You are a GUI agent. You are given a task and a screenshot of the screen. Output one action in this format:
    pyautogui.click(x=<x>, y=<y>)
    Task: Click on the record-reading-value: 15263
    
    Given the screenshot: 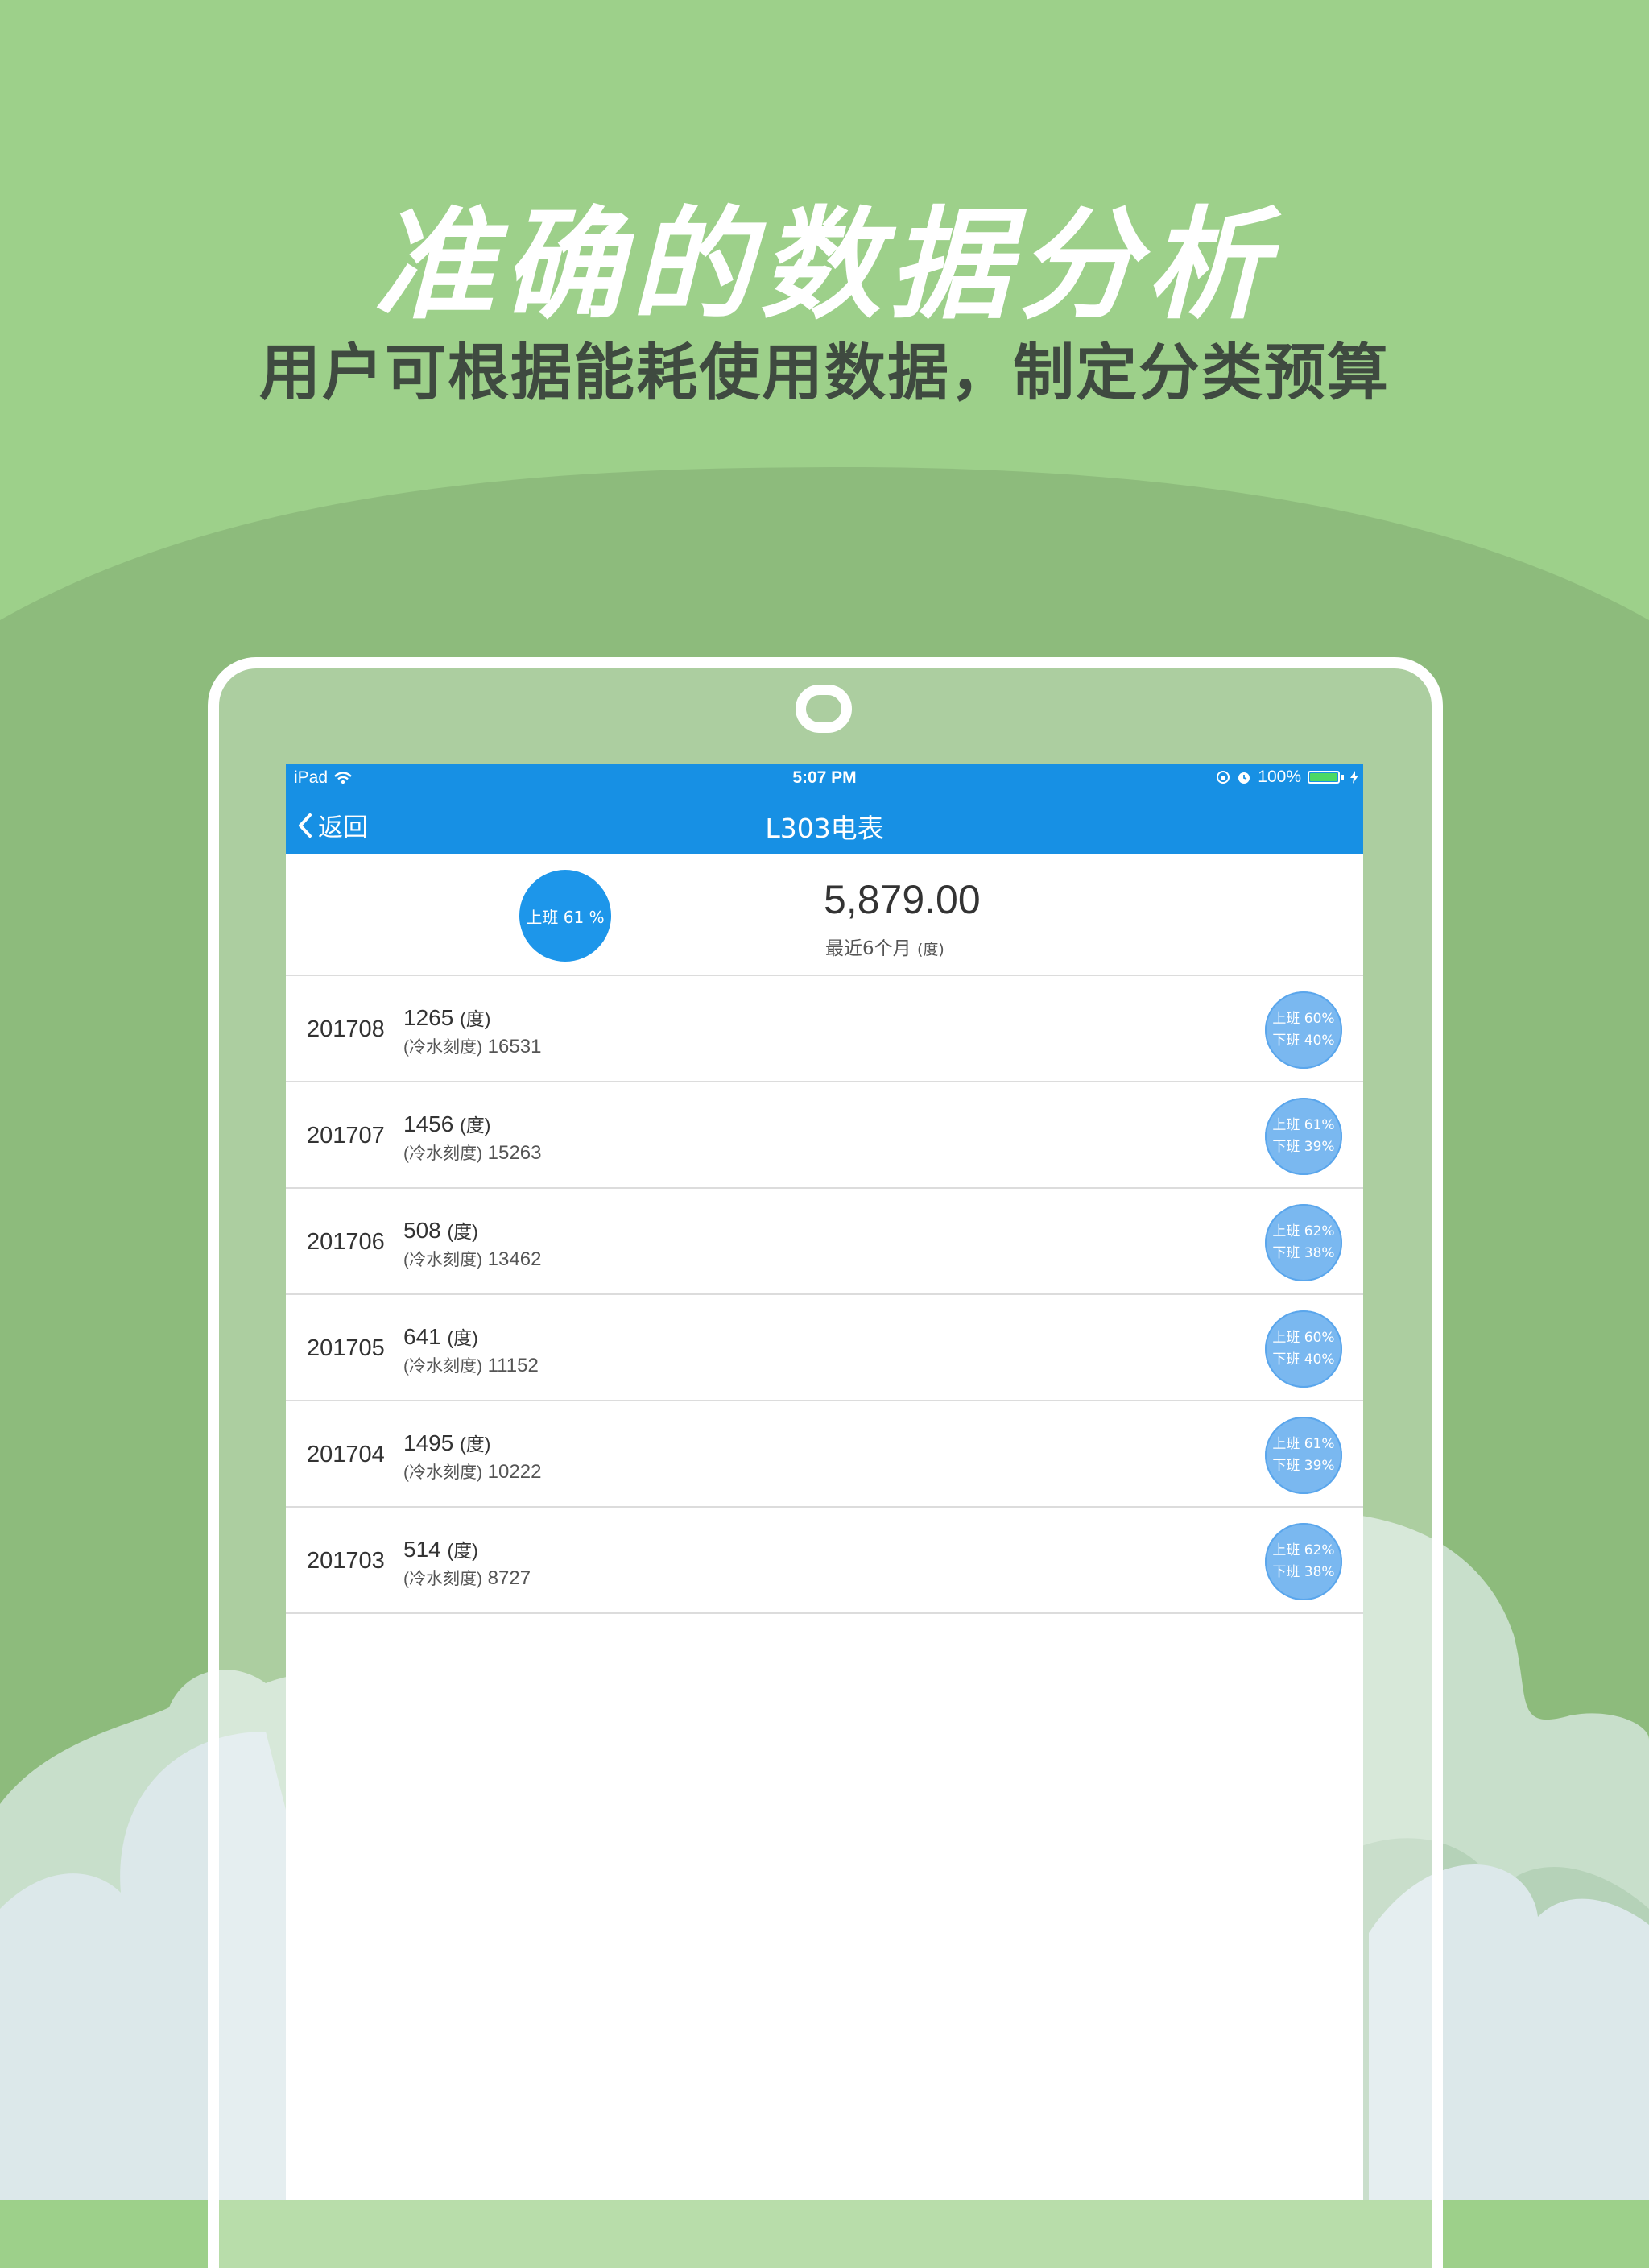 What is the action you would take?
    pyautogui.click(x=514, y=1153)
    